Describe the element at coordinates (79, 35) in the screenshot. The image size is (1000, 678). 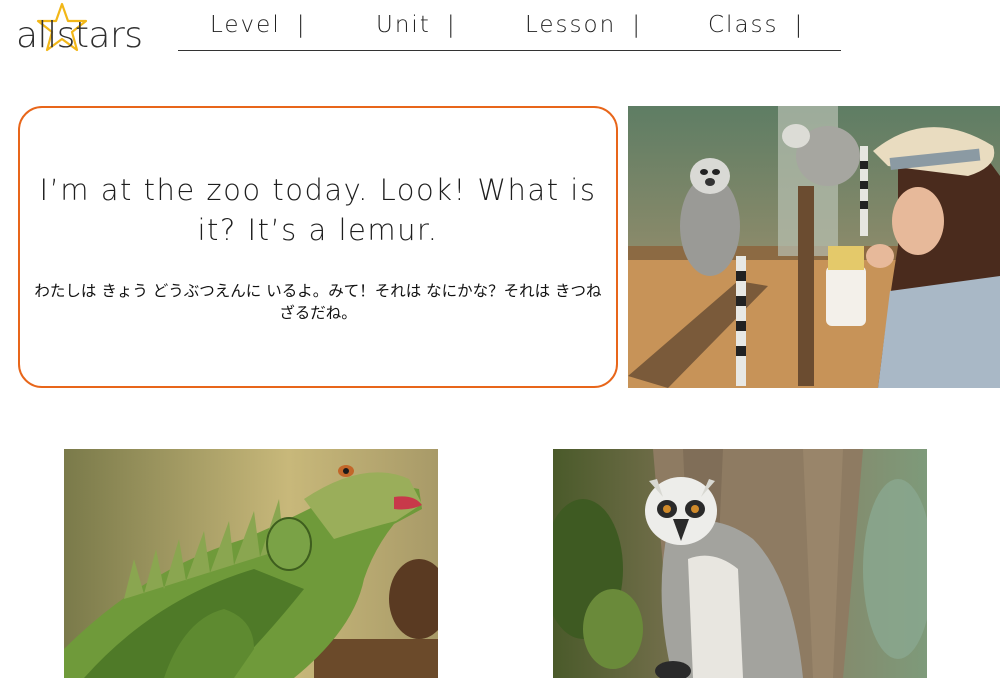
I see `logo-text: allstars` at that location.